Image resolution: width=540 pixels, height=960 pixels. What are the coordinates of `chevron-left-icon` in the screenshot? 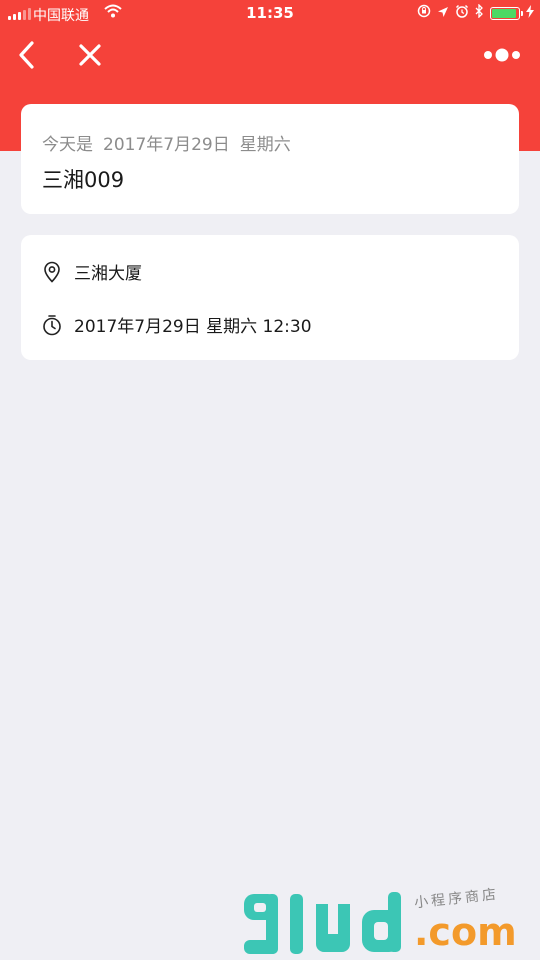 It's located at (26, 55).